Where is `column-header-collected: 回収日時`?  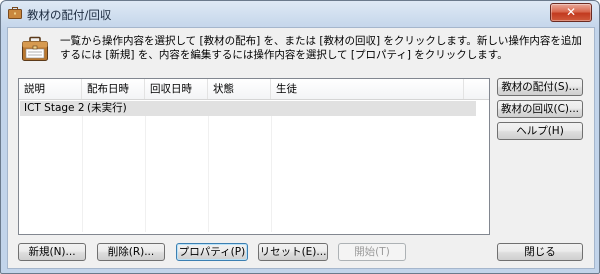
column-header-collected: 回収日時 is located at coordinates (176, 89).